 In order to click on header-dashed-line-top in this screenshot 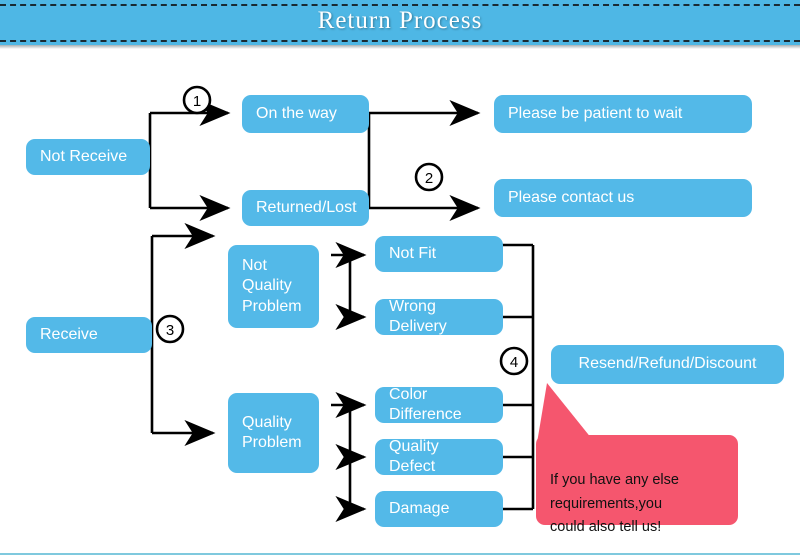, I will do `click(400, 5)`.